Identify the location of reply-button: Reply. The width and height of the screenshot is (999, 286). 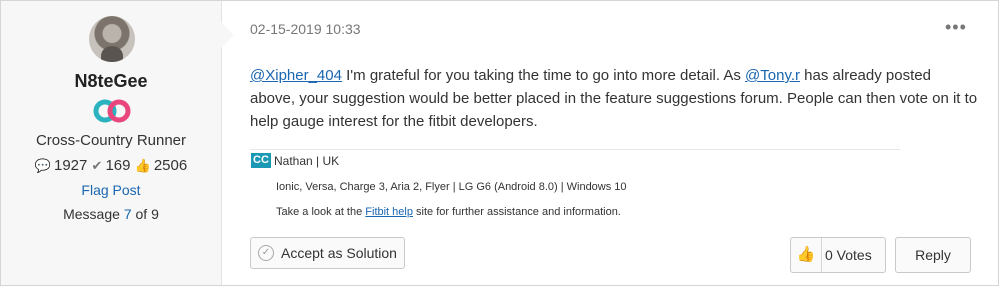
(933, 255).